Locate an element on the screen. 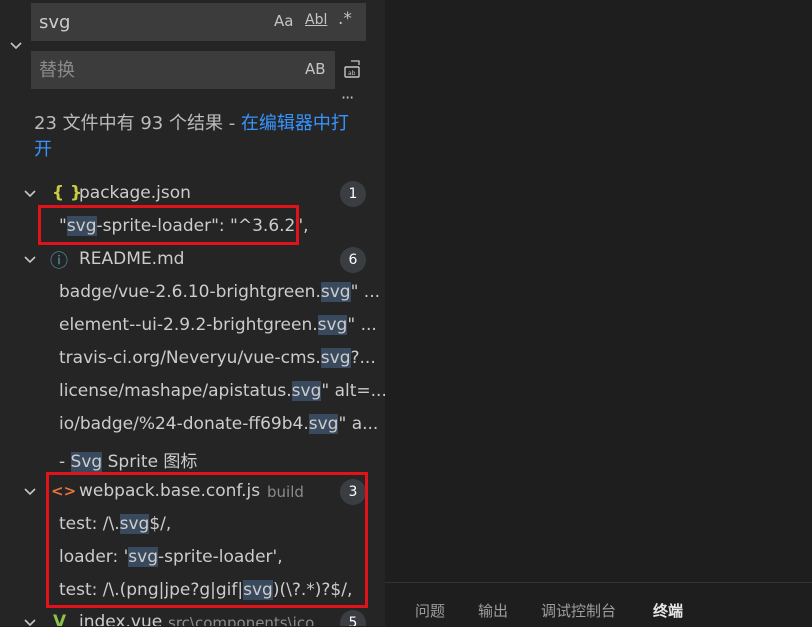 The width and height of the screenshot is (812, 627). match-case-icon: Aa is located at coordinates (283, 21).